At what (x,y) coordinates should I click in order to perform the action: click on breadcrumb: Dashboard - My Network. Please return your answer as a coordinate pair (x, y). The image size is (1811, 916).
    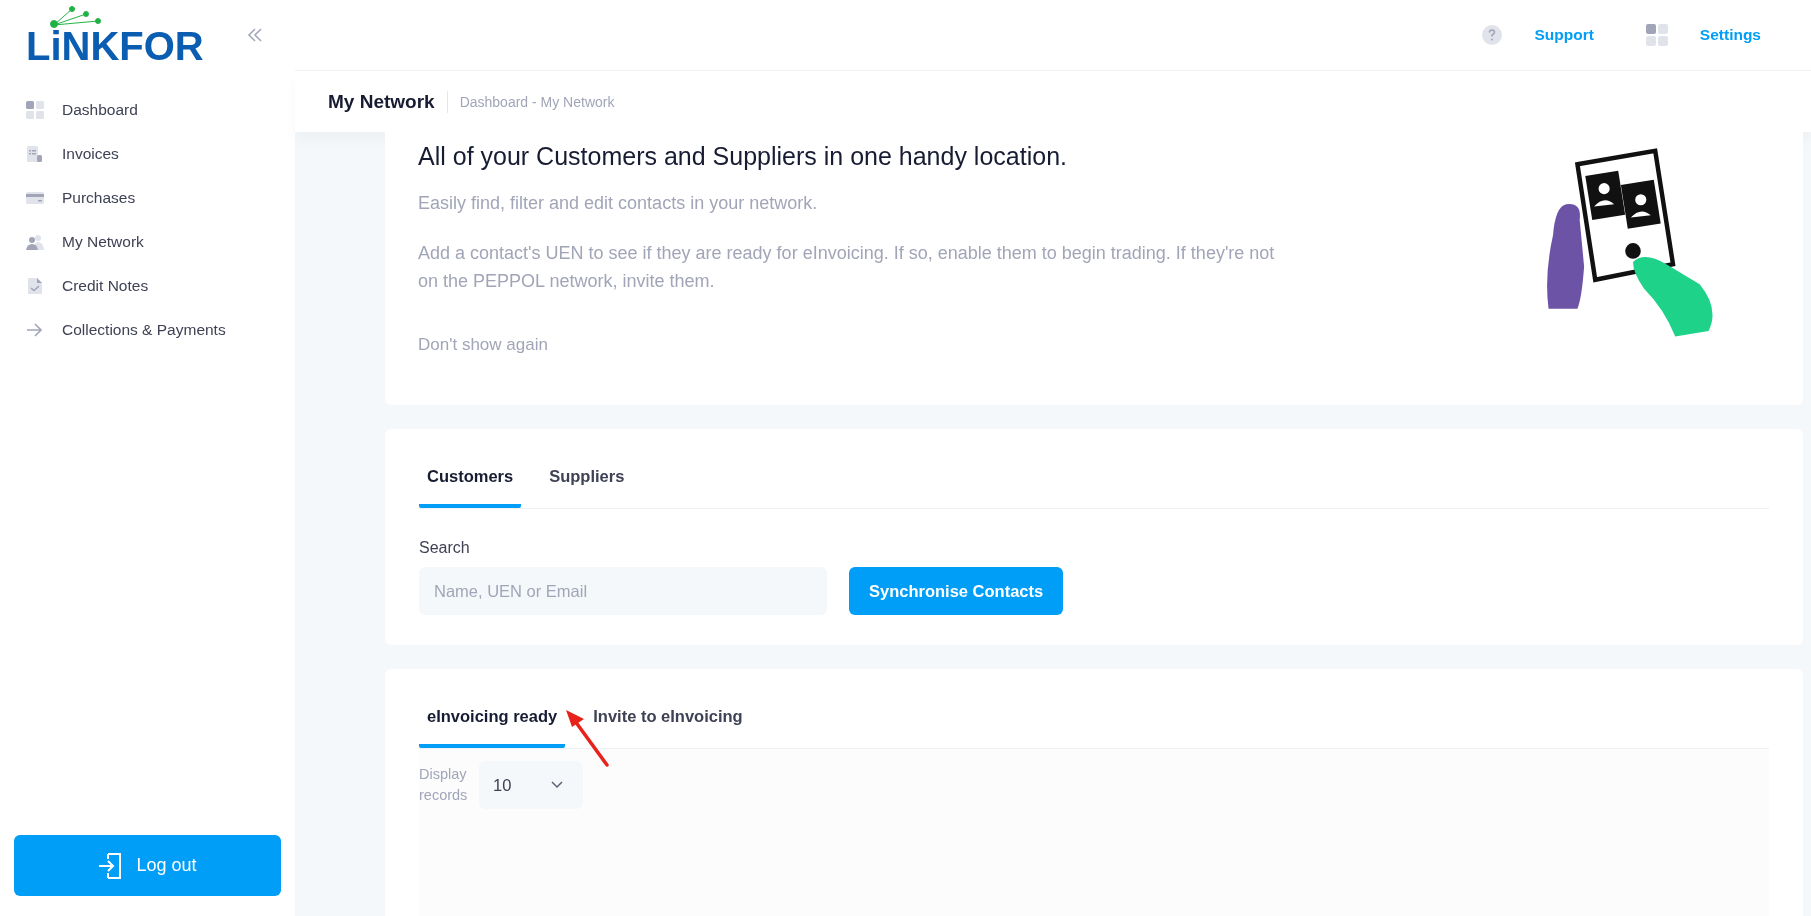
    Looking at the image, I should click on (537, 101).